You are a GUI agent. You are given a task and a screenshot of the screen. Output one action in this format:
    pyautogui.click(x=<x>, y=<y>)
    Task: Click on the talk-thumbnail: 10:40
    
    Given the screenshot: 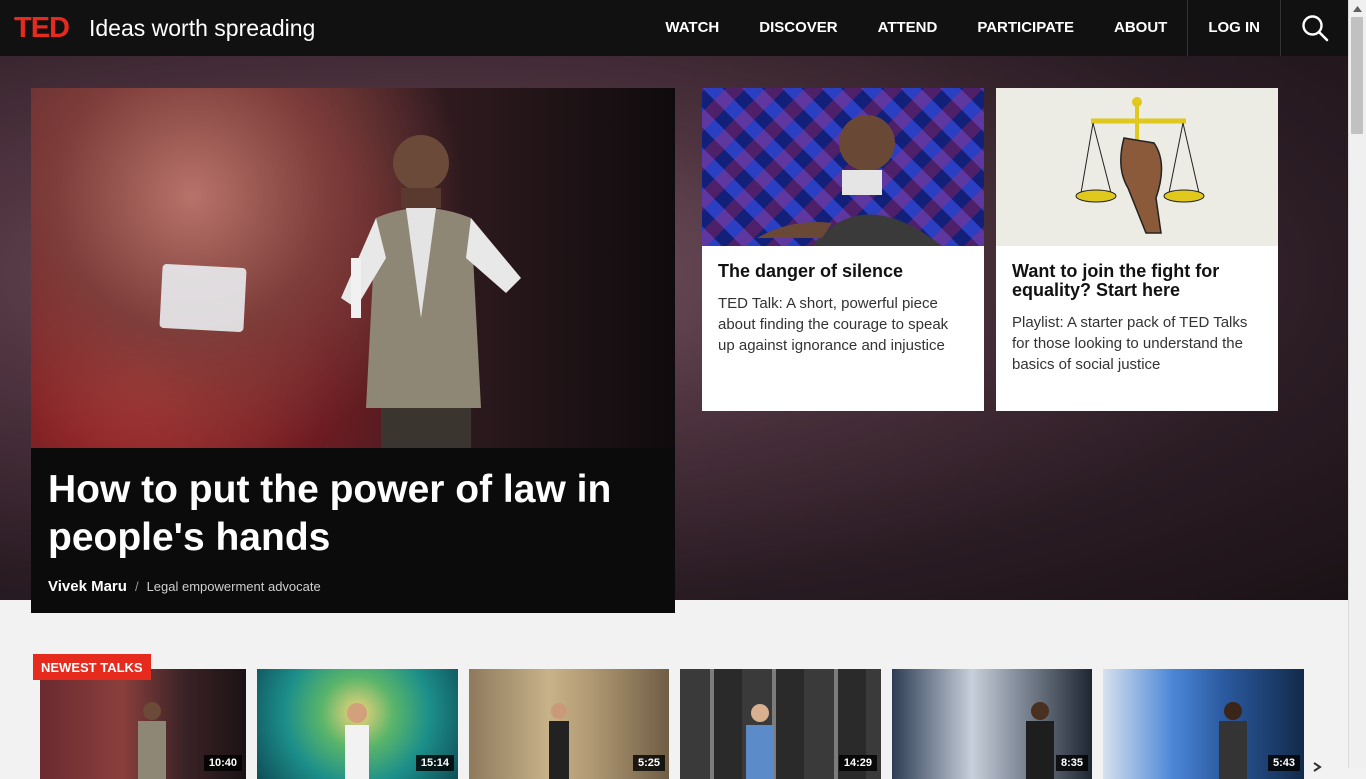 What is the action you would take?
    pyautogui.click(x=143, y=724)
    